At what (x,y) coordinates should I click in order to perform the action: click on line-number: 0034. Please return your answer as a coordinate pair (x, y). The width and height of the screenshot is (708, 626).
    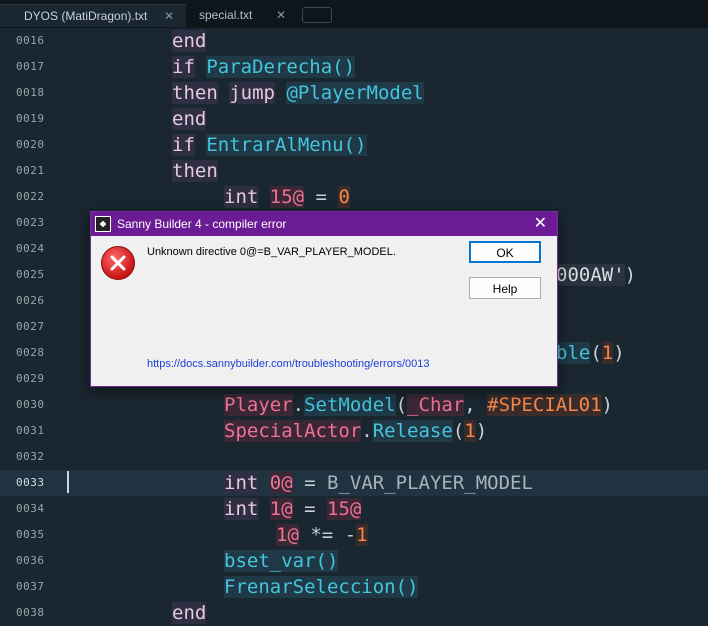
    Looking at the image, I should click on (30, 508).